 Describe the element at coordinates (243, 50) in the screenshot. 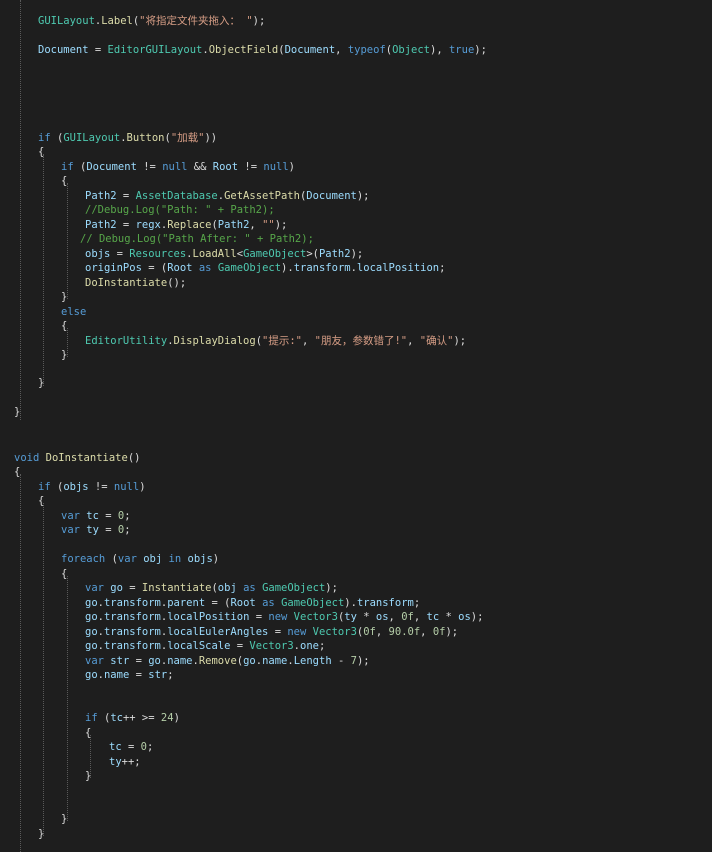

I see `code-token: ObjectField` at that location.